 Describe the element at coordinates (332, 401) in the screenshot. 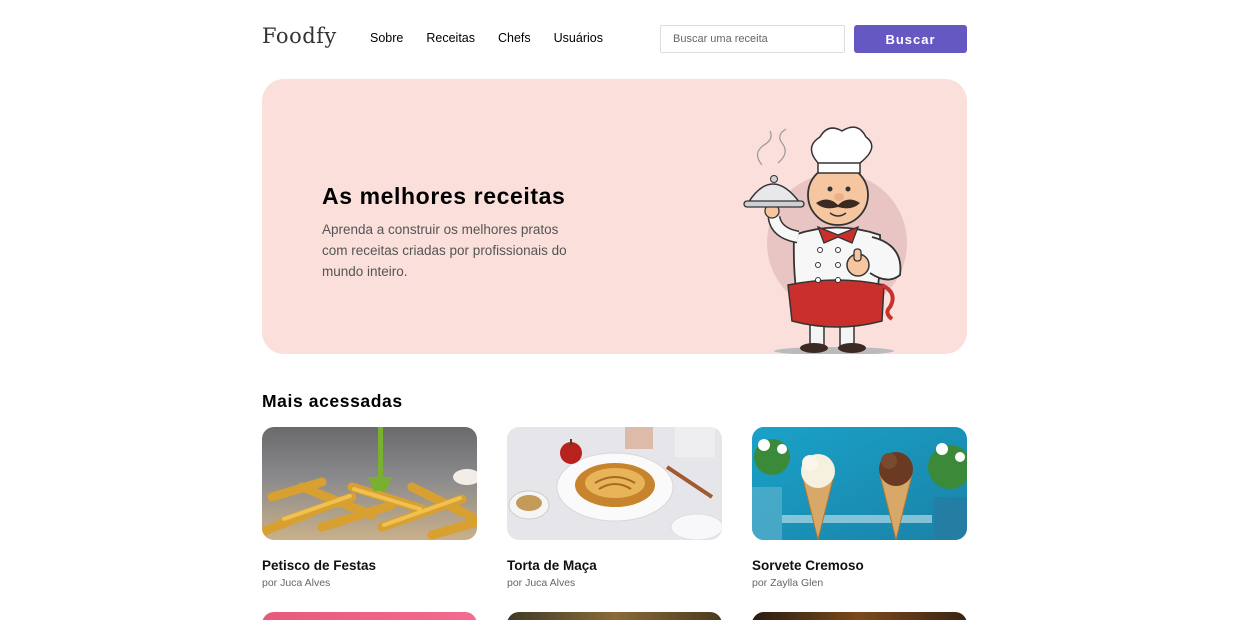

I see `section-title: Mais acessadas` at that location.